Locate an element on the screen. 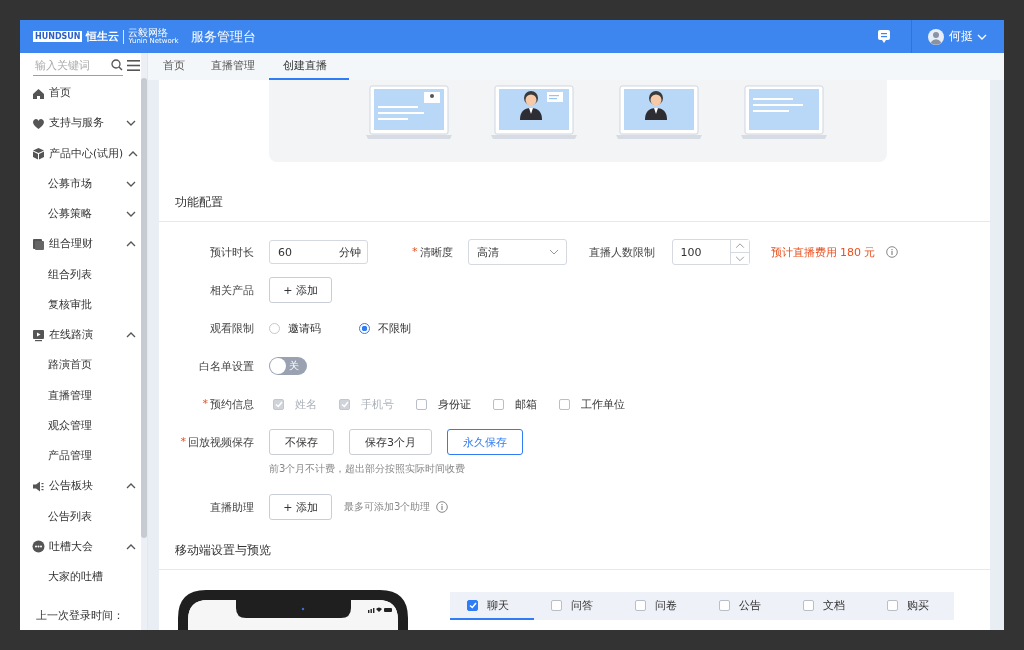 The image size is (1024, 650). heart-icon is located at coordinates (38, 123).